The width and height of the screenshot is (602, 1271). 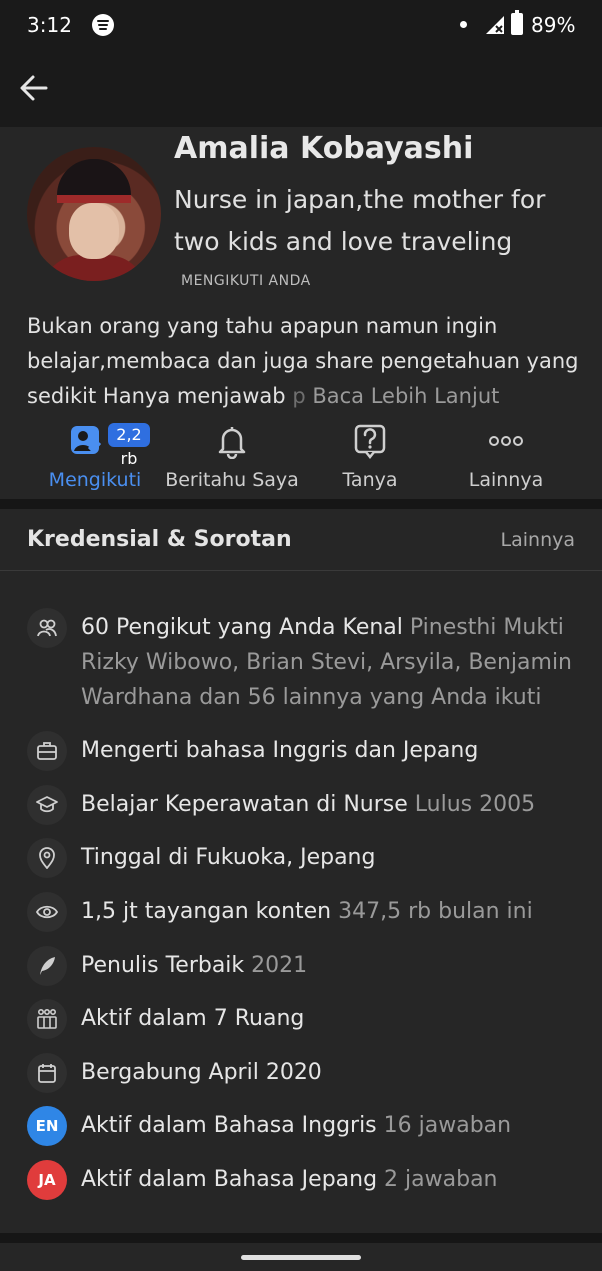 I want to click on people-icon, so click(x=47, y=628).